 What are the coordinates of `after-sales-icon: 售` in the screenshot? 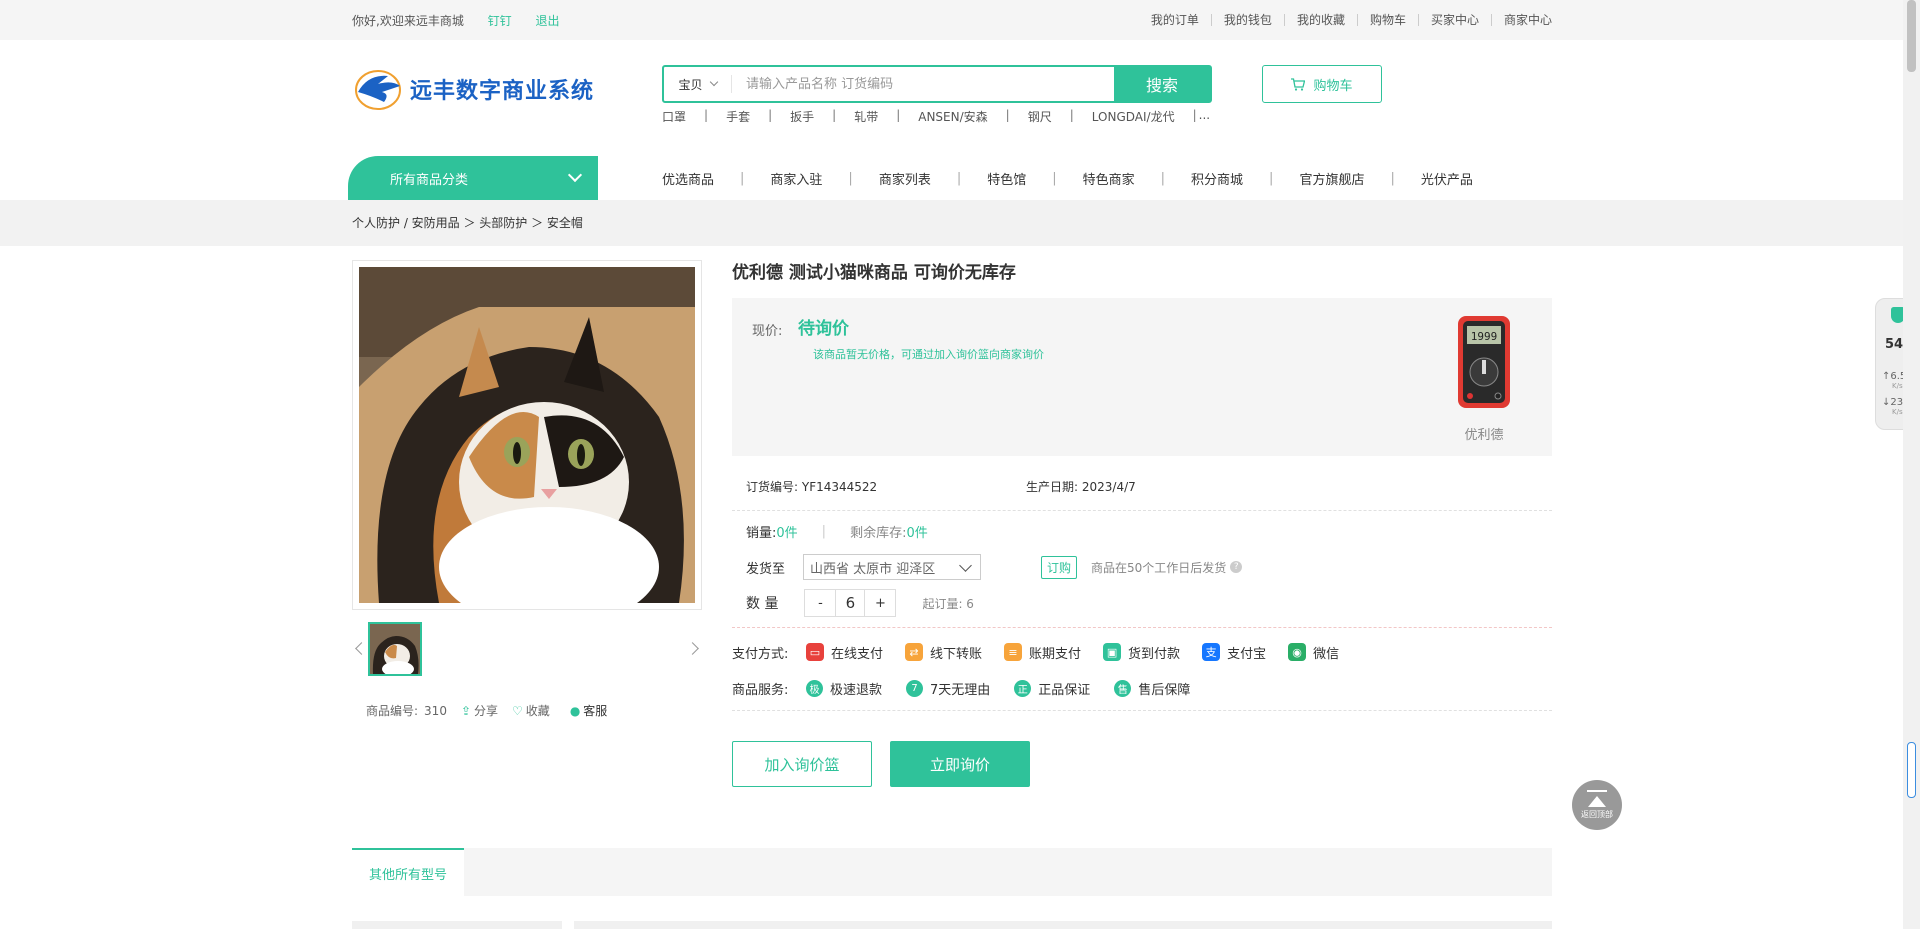 It's located at (1123, 688).